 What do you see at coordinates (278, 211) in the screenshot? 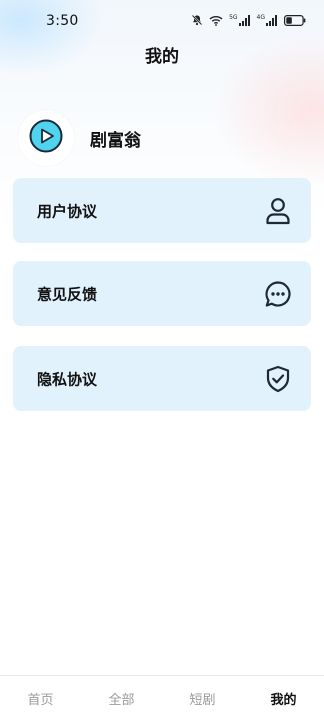
I see `user-icon` at bounding box center [278, 211].